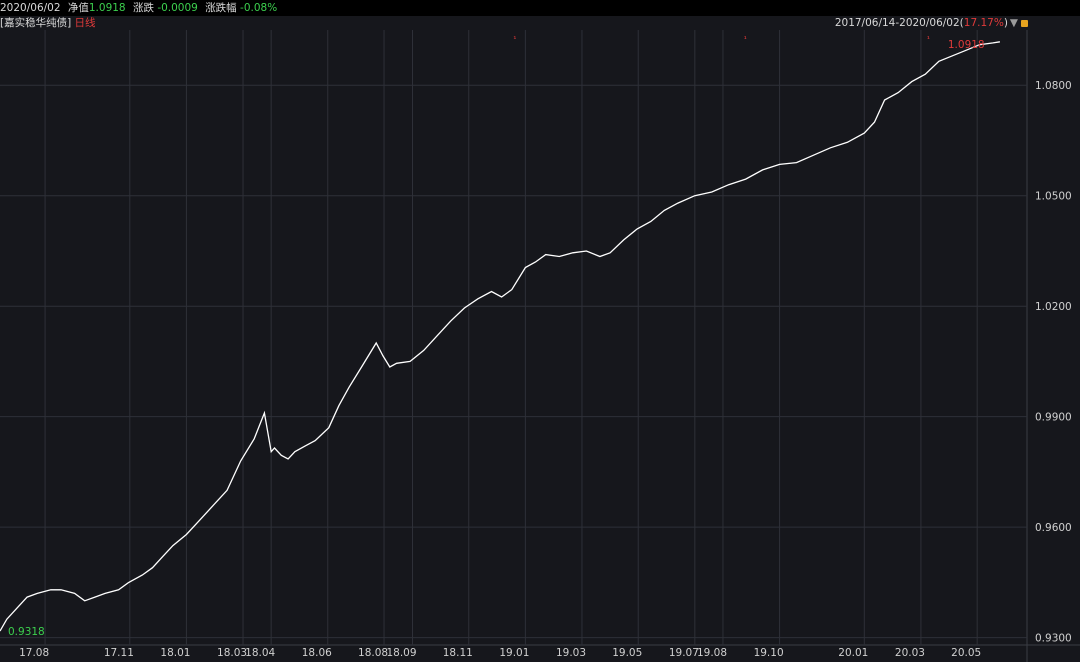 This screenshot has width=1080, height=662. I want to click on x-tick-label: 19.08, so click(712, 653).